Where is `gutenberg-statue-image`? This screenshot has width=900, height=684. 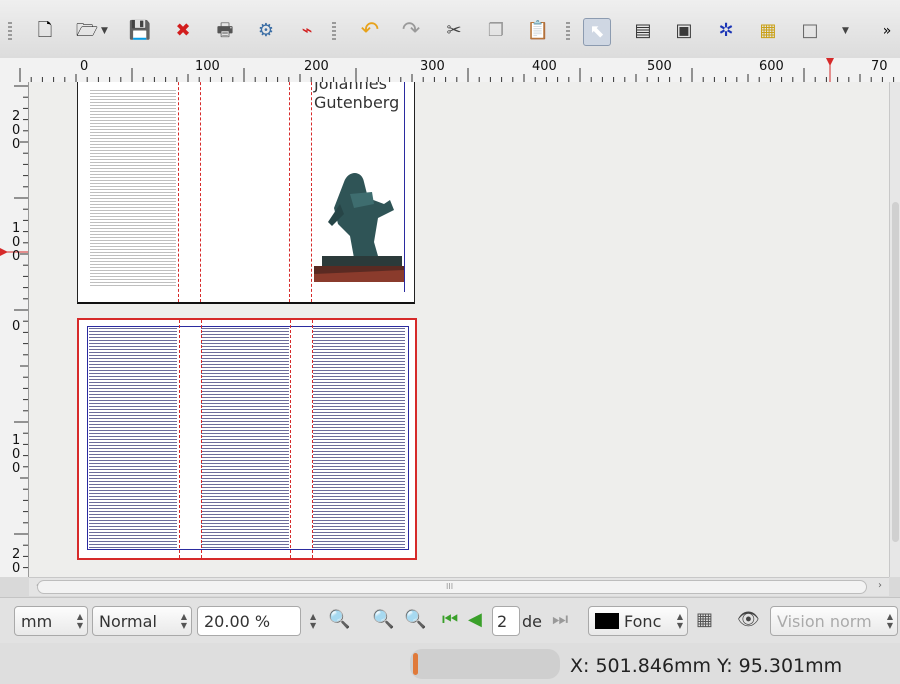
gutenberg-statue-image is located at coordinates (359, 223).